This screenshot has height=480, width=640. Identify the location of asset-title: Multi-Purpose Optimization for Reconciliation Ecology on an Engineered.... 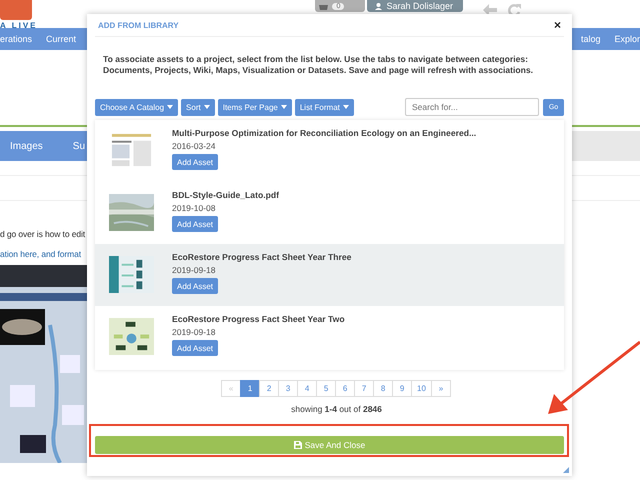
(324, 133).